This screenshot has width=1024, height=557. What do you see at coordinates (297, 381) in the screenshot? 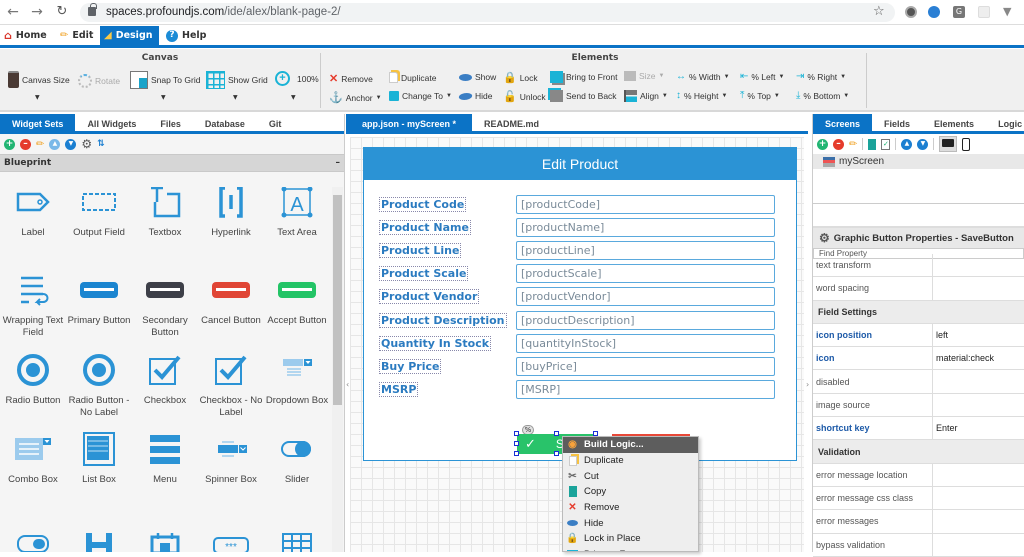
I see `widget-dropdown-box: Dropdown Box` at bounding box center [297, 381].